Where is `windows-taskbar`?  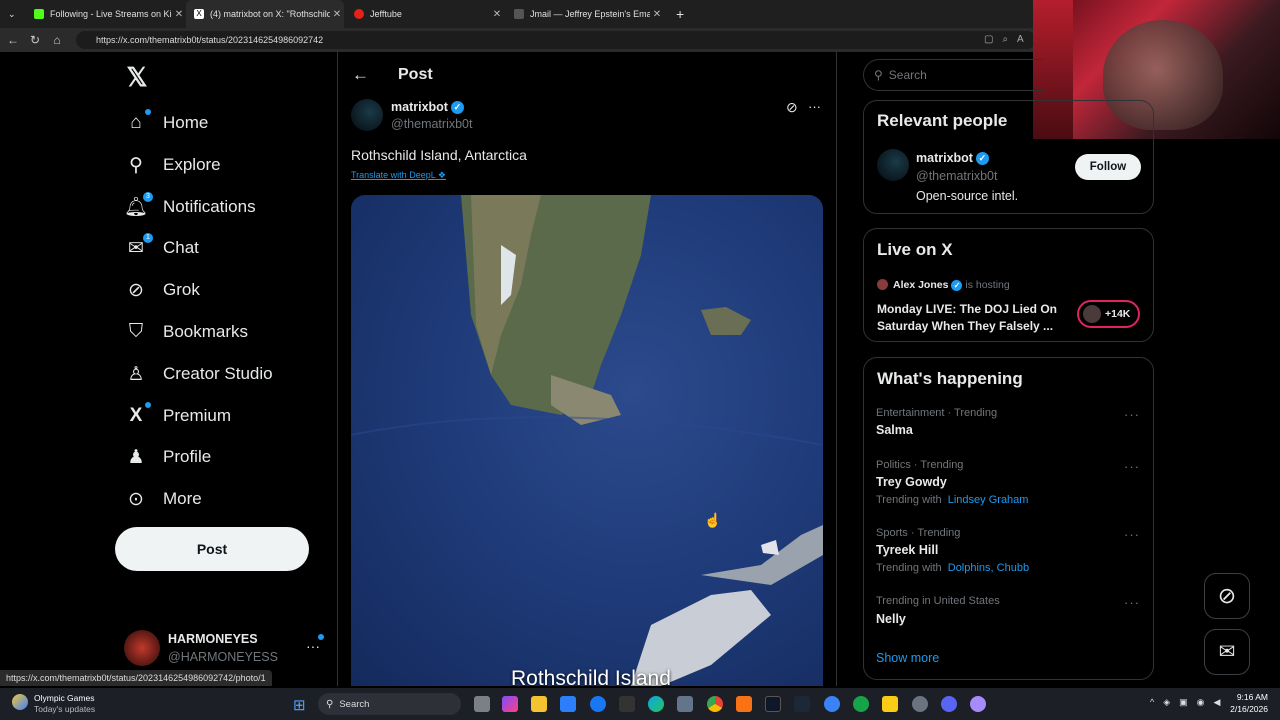 windows-taskbar is located at coordinates (640, 704).